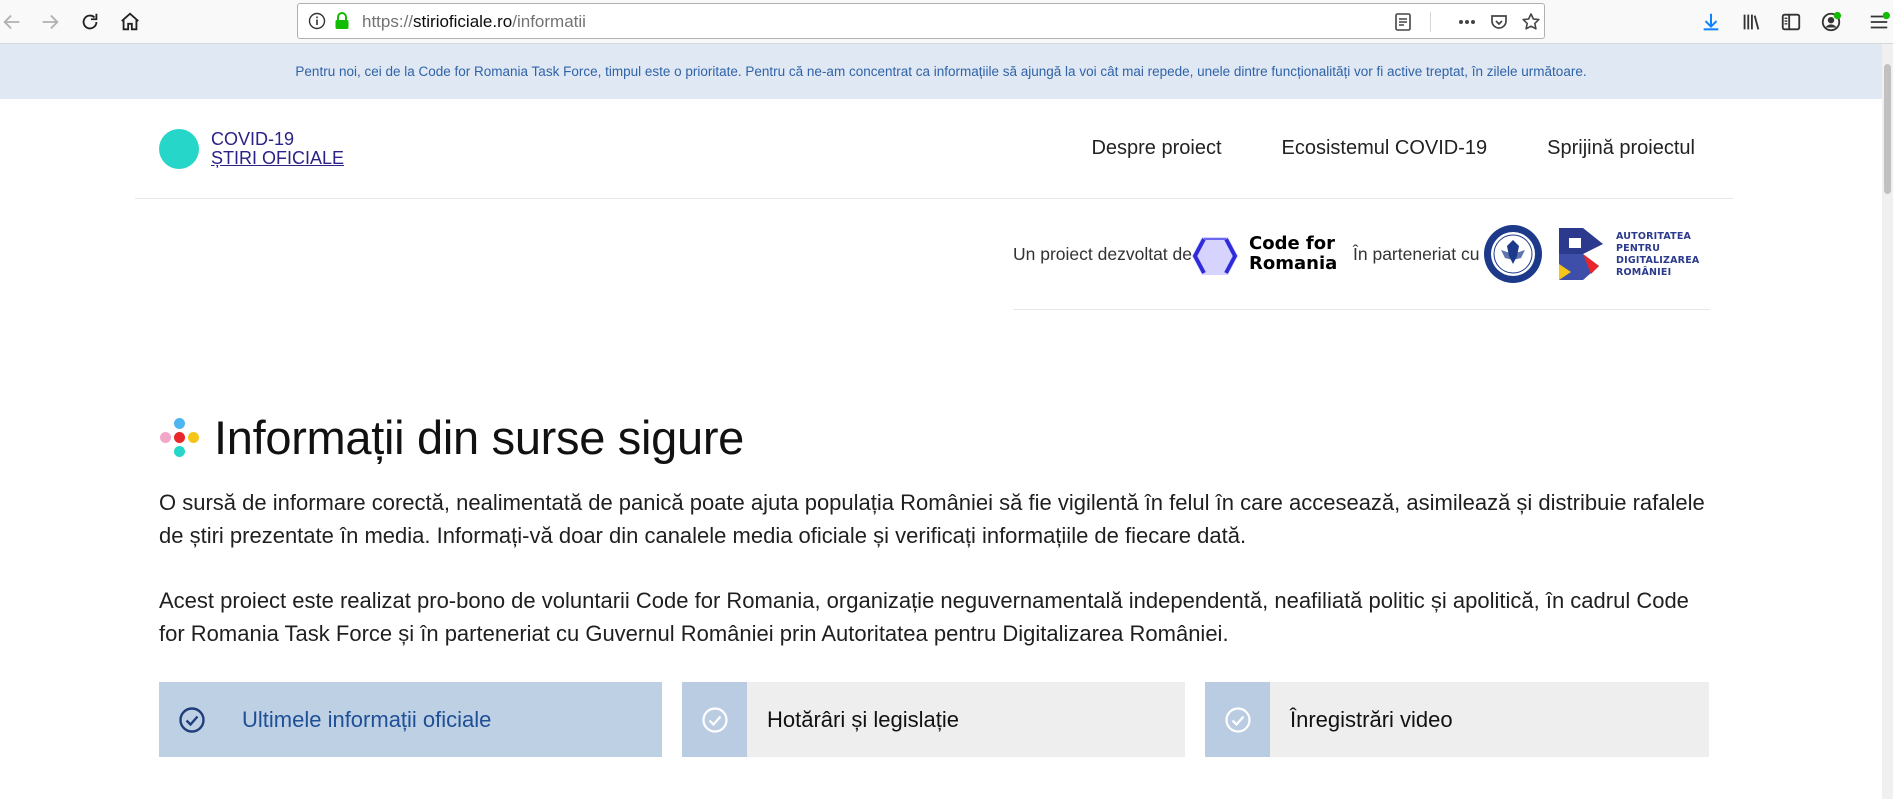 The image size is (1893, 799). What do you see at coordinates (1621, 148) in the screenshot?
I see `nav-sprijina-proiectul: Sprijină proiectul` at bounding box center [1621, 148].